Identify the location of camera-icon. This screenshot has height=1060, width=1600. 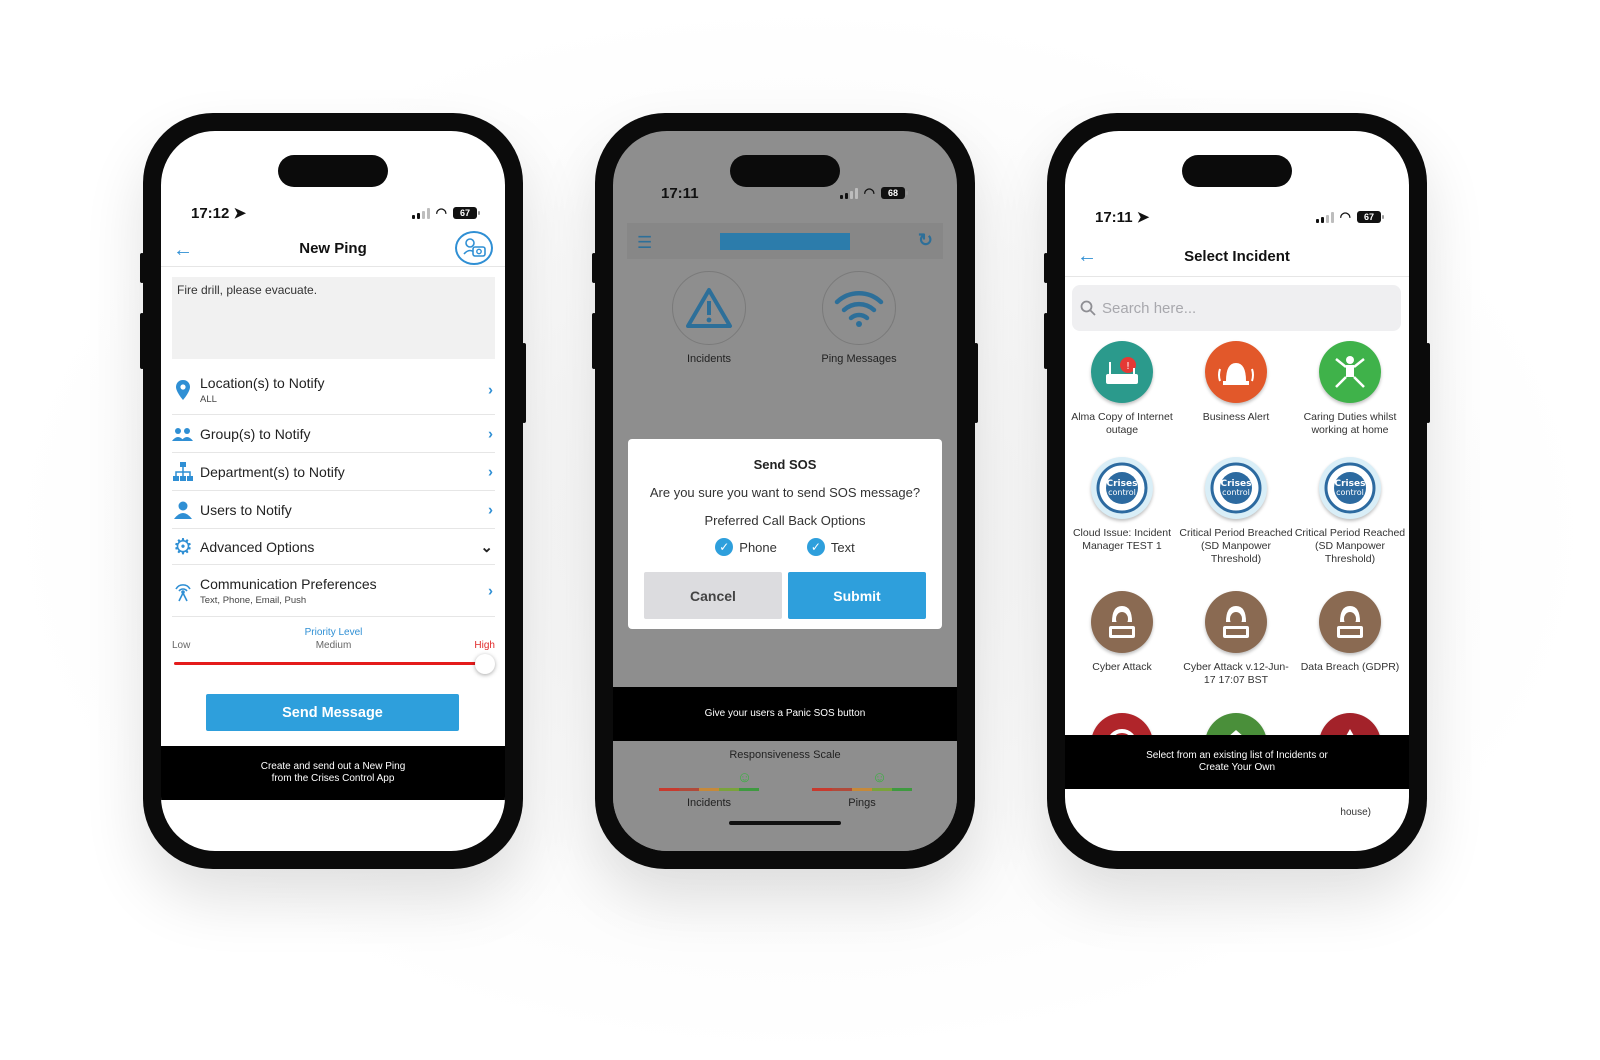
(474, 247).